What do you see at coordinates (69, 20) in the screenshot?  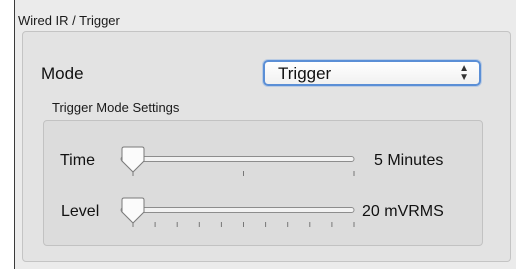 I see `group-title: Wired IR / Trigger` at bounding box center [69, 20].